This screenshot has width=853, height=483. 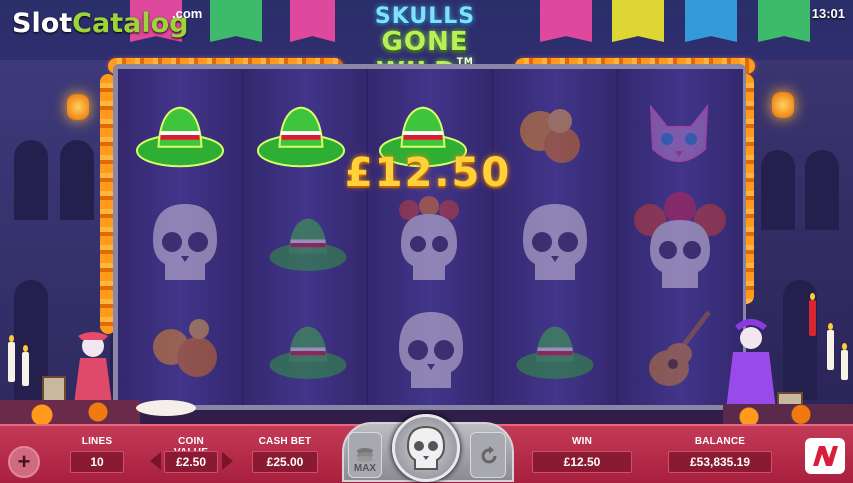 What do you see at coordinates (97, 441) in the screenshot?
I see `lines-label: LINES` at bounding box center [97, 441].